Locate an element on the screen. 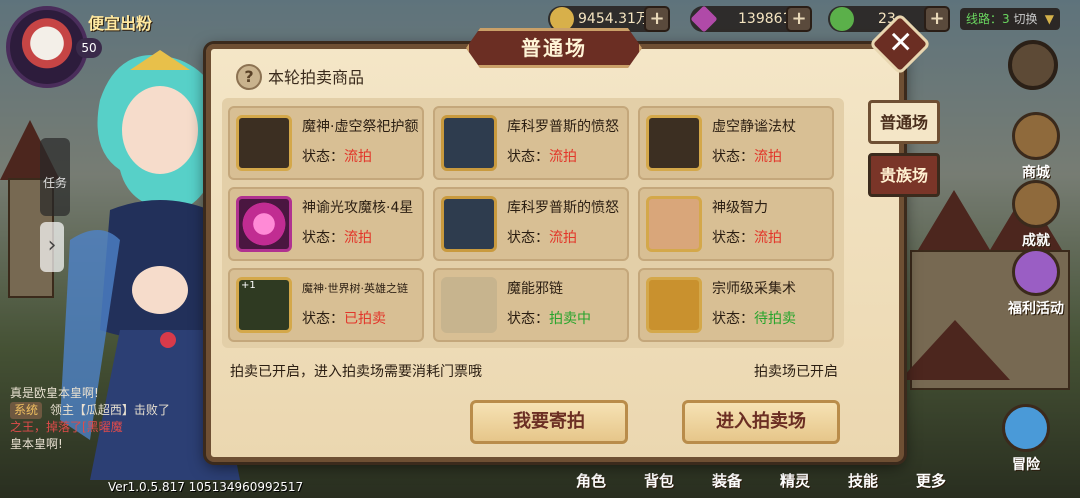 This screenshot has width=1080, height=498. section-title: 本轮拍卖商品 is located at coordinates (316, 77).